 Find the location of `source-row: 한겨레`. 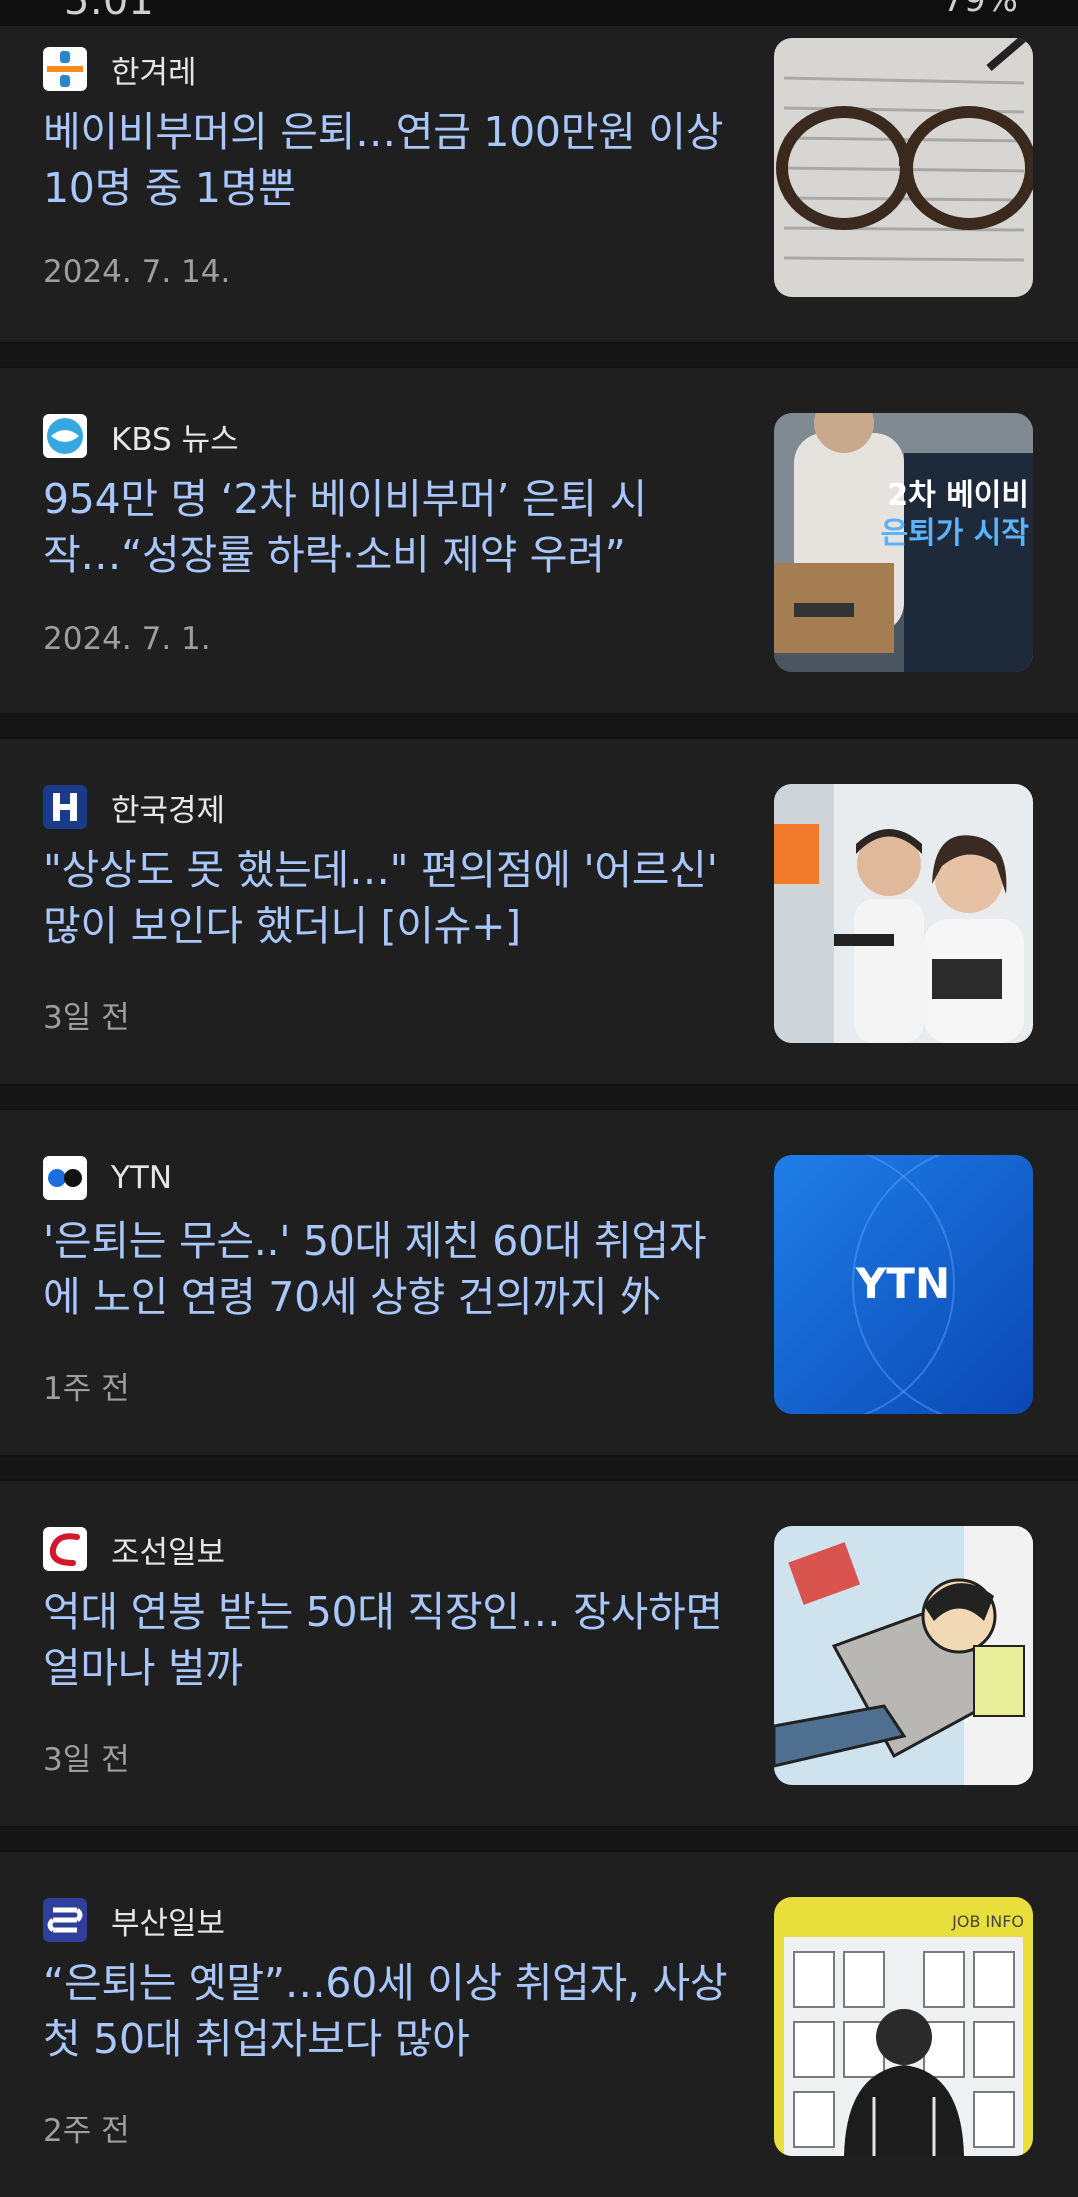

source-row: 한겨레 is located at coordinates (120, 69).